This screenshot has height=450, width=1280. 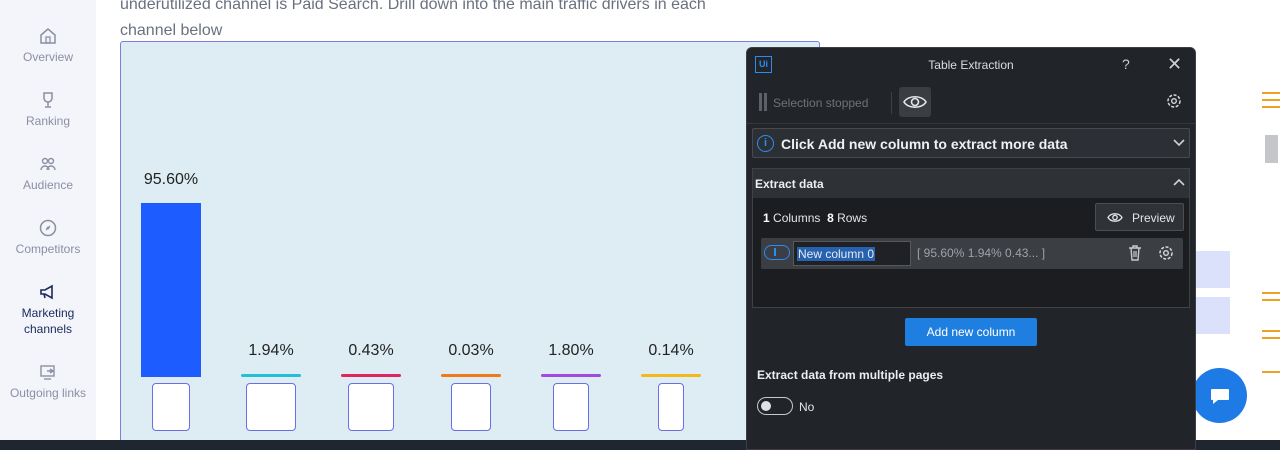 What do you see at coordinates (971, 65) in the screenshot?
I see `dialog-titlebar: Ui Table Extraction ? ✕` at bounding box center [971, 65].